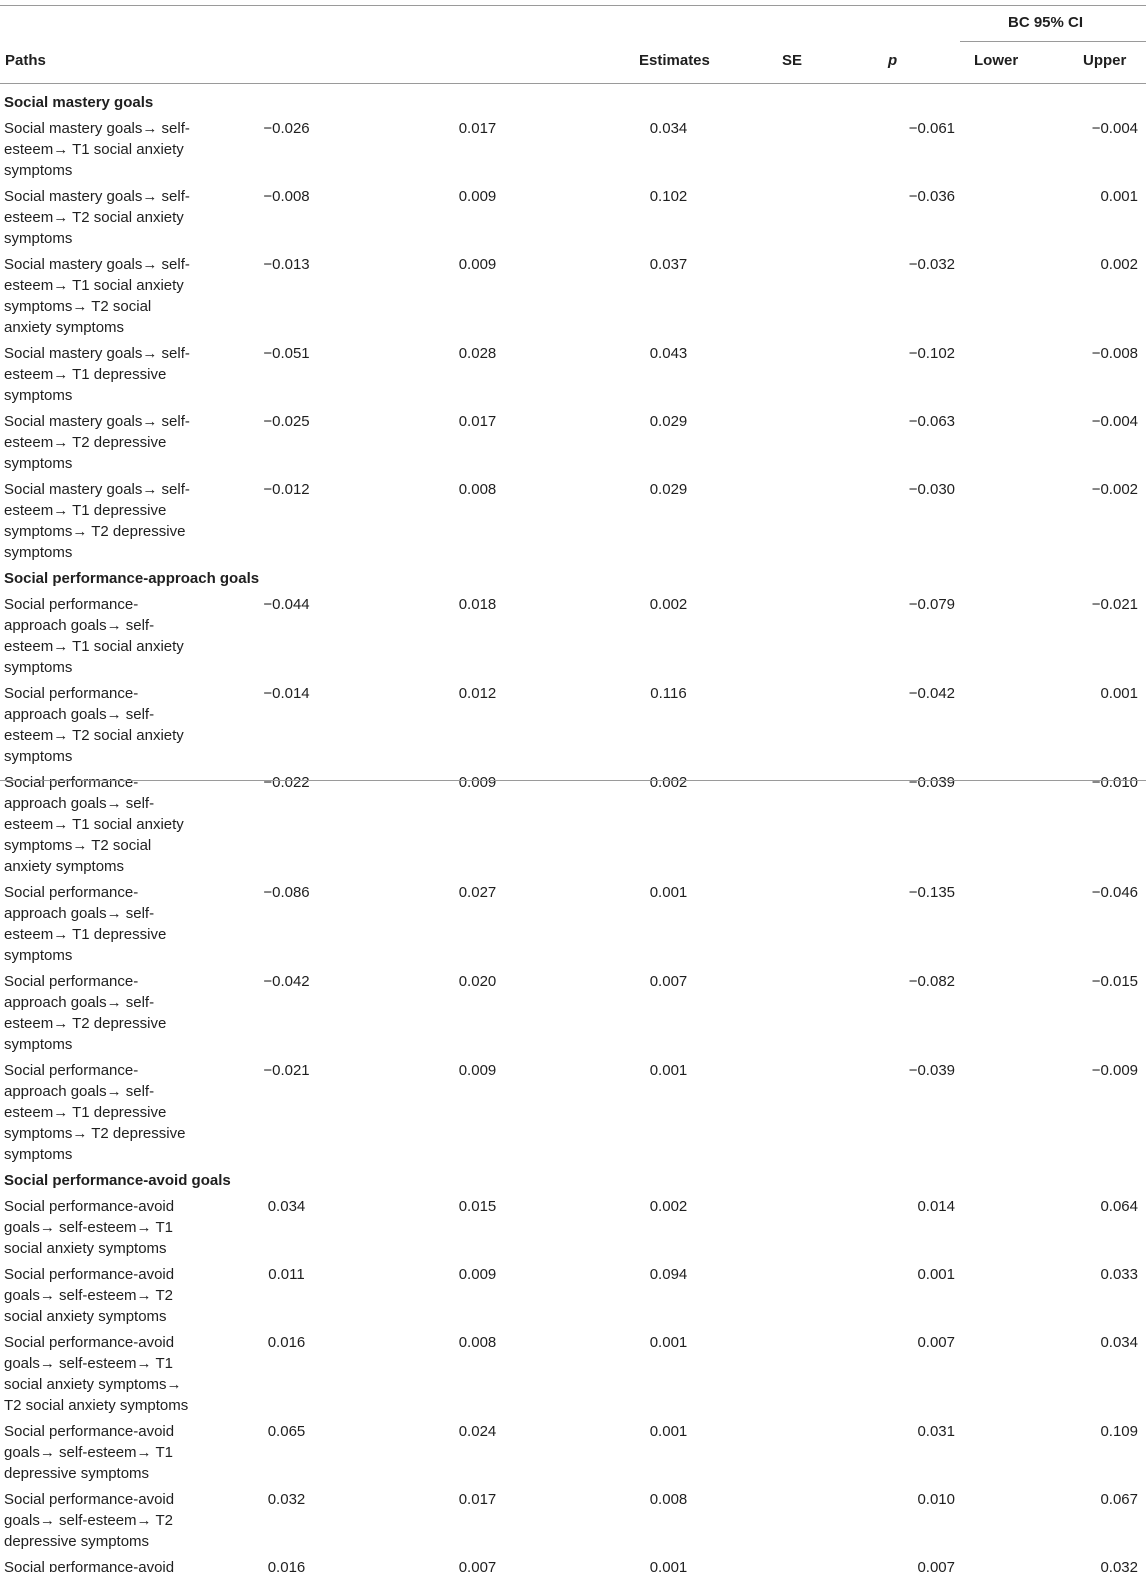 The image size is (1146, 1572). I want to click on ci-lower-cell: 0.031, so click(936, 1431).